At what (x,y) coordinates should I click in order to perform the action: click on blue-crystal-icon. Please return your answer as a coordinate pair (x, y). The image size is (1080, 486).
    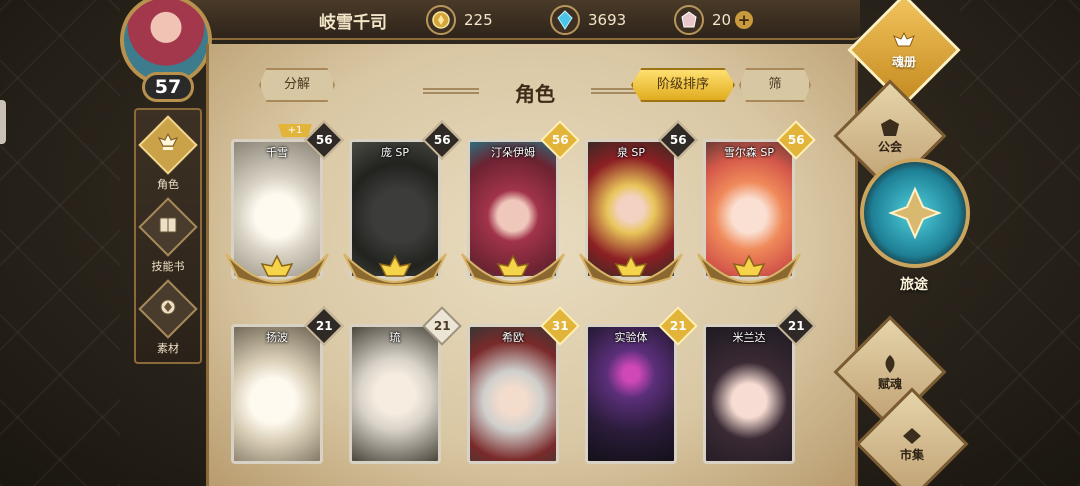
    Looking at the image, I should click on (565, 20).